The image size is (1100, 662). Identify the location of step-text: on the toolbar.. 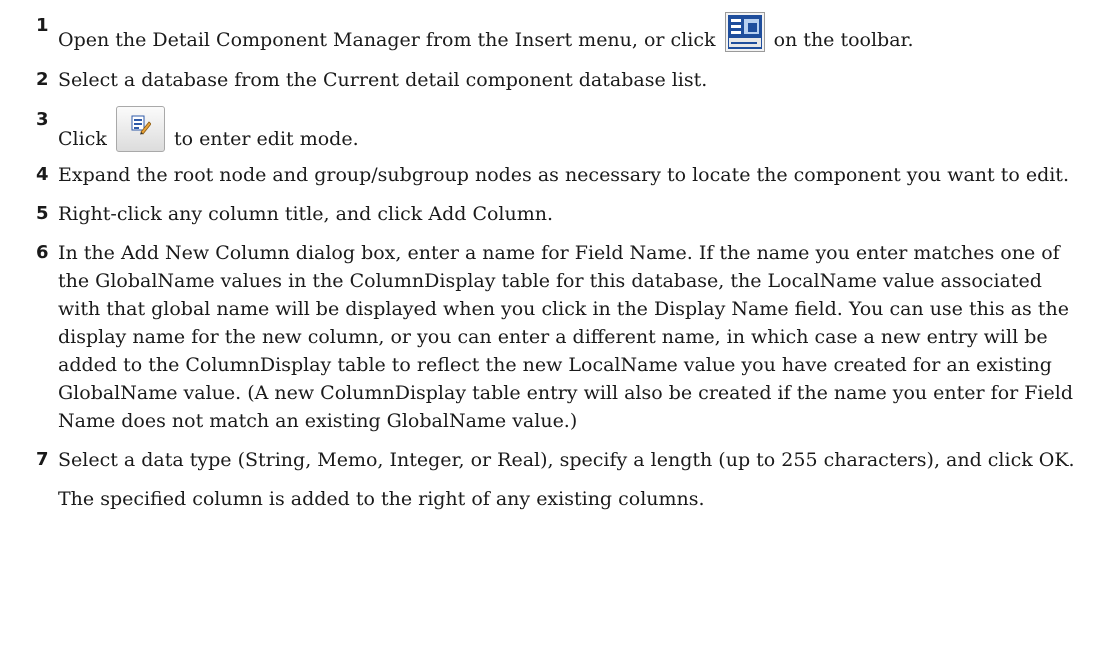
(843, 40).